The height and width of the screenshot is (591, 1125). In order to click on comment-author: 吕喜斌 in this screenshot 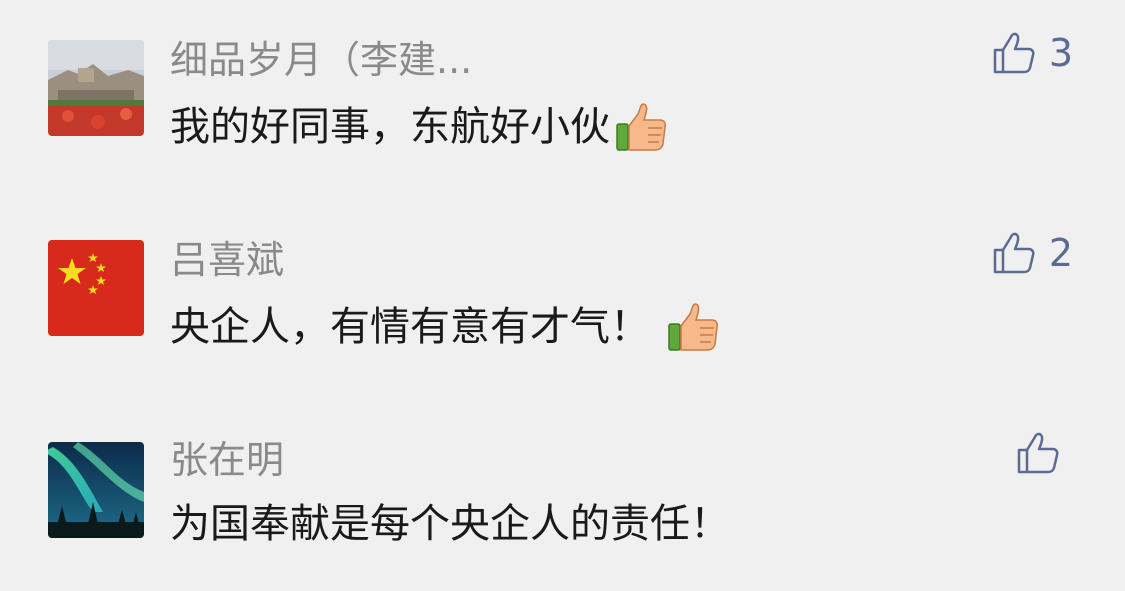, I will do `click(227, 260)`.